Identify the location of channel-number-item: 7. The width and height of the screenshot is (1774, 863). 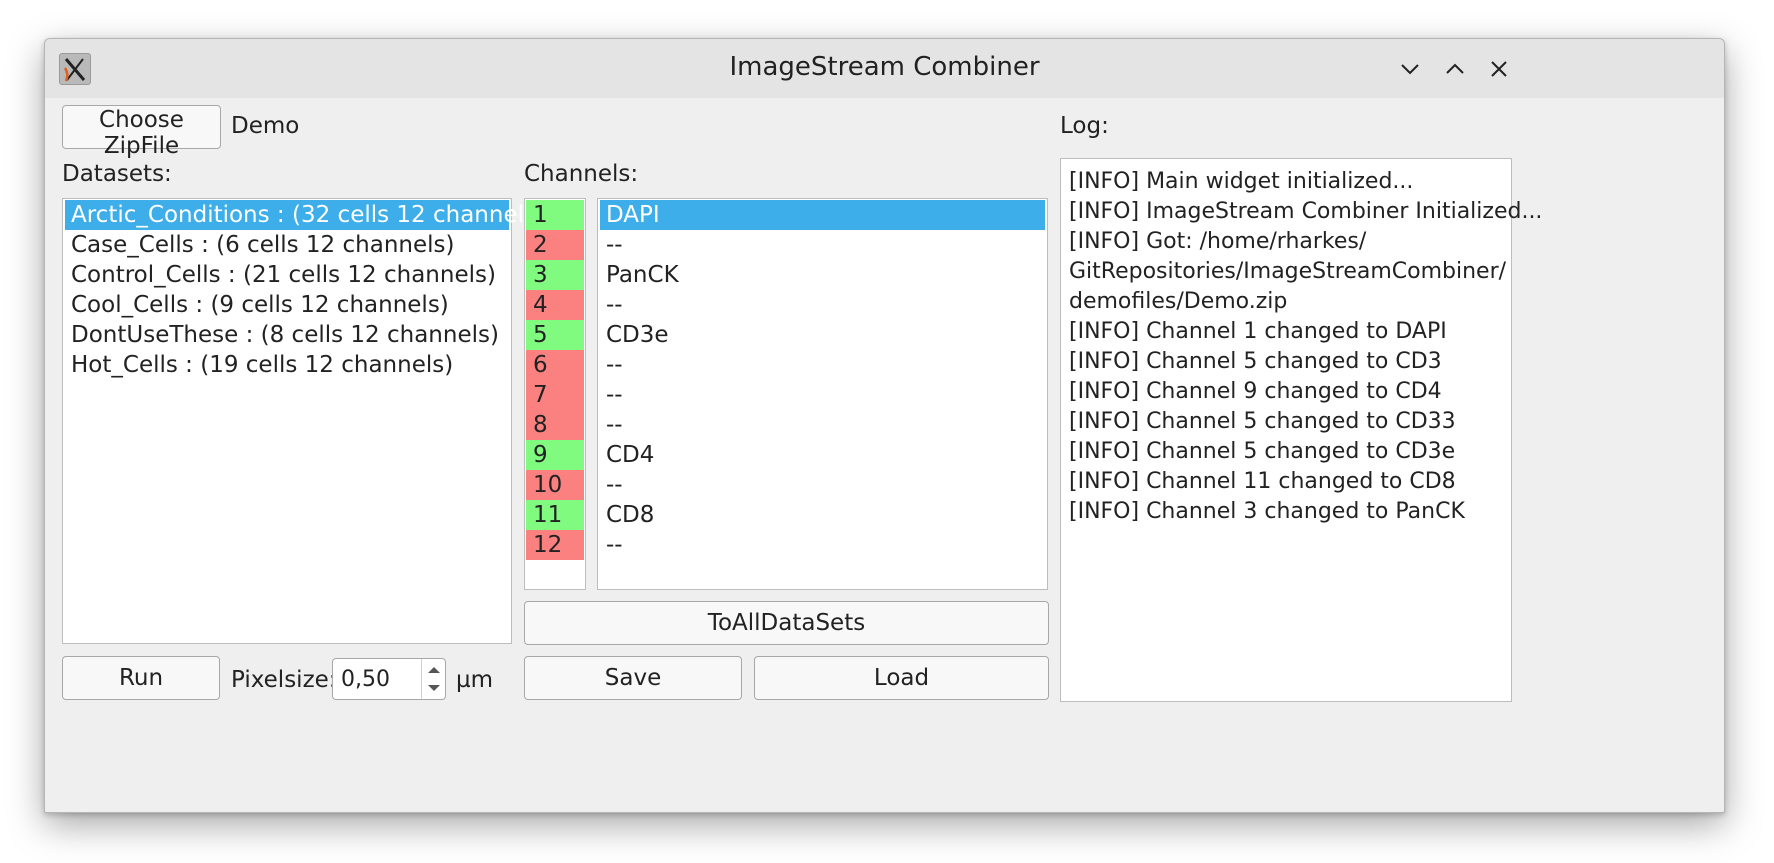
(555, 395).